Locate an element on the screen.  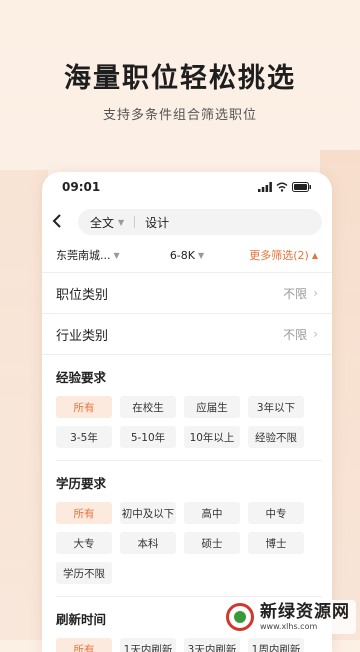
signal-icon is located at coordinates (265, 187).